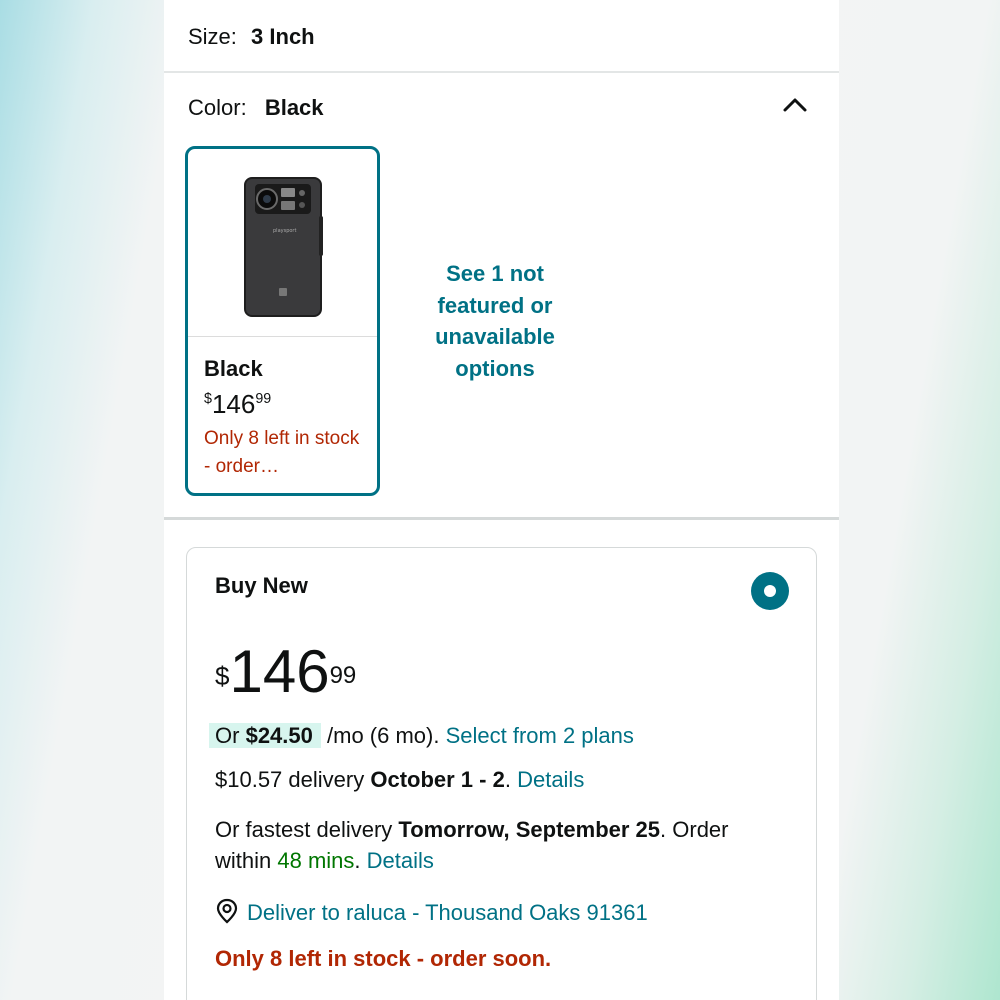 This screenshot has height=1000, width=1000. I want to click on delivery-line: $10.57 delivery October 1 - 2. Details, so click(400, 779).